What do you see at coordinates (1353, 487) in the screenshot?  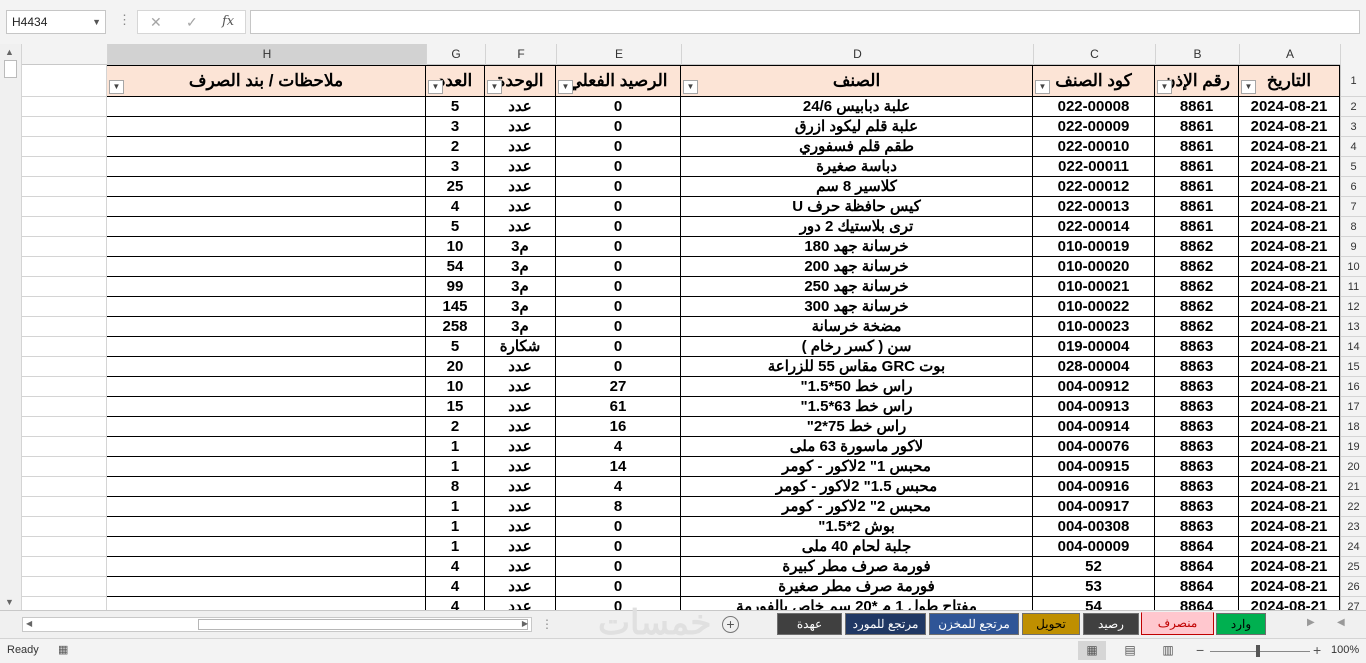 I see `row-number: 21` at bounding box center [1353, 487].